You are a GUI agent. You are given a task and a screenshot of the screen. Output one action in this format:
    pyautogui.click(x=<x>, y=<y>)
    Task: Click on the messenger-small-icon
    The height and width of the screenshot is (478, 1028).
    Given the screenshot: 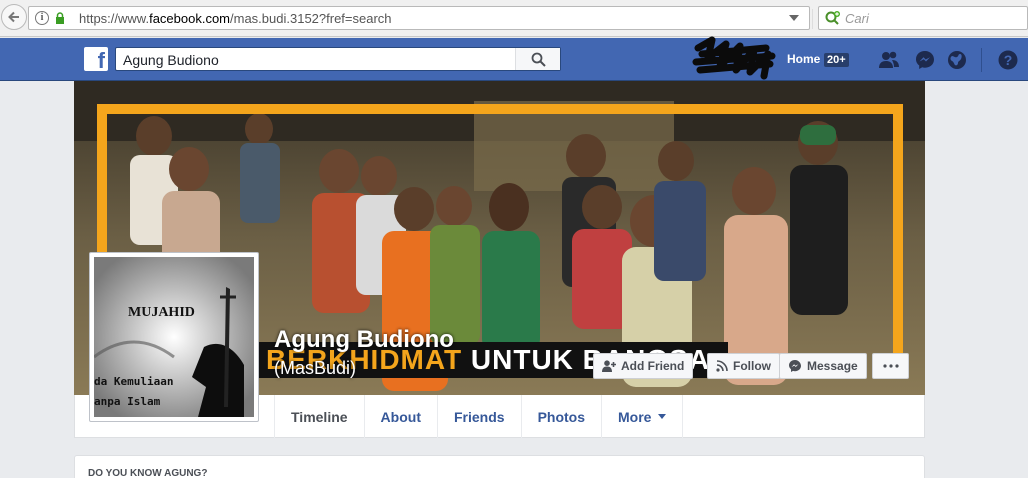 What is the action you would take?
    pyautogui.click(x=795, y=366)
    